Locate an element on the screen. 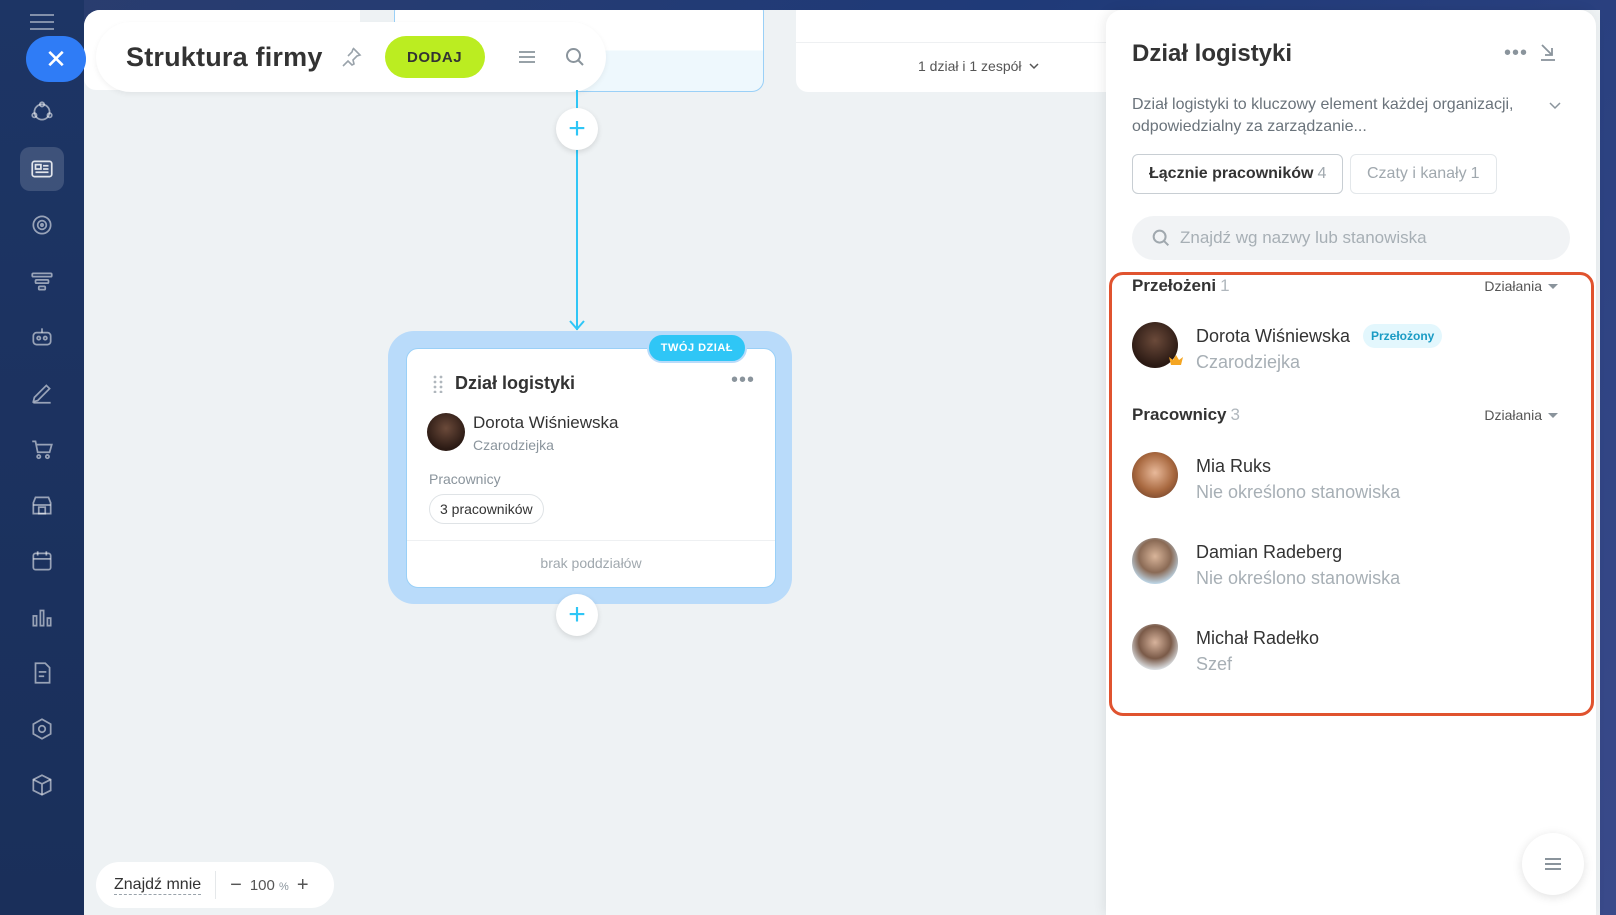  hexagon-icon is located at coordinates (42, 729).